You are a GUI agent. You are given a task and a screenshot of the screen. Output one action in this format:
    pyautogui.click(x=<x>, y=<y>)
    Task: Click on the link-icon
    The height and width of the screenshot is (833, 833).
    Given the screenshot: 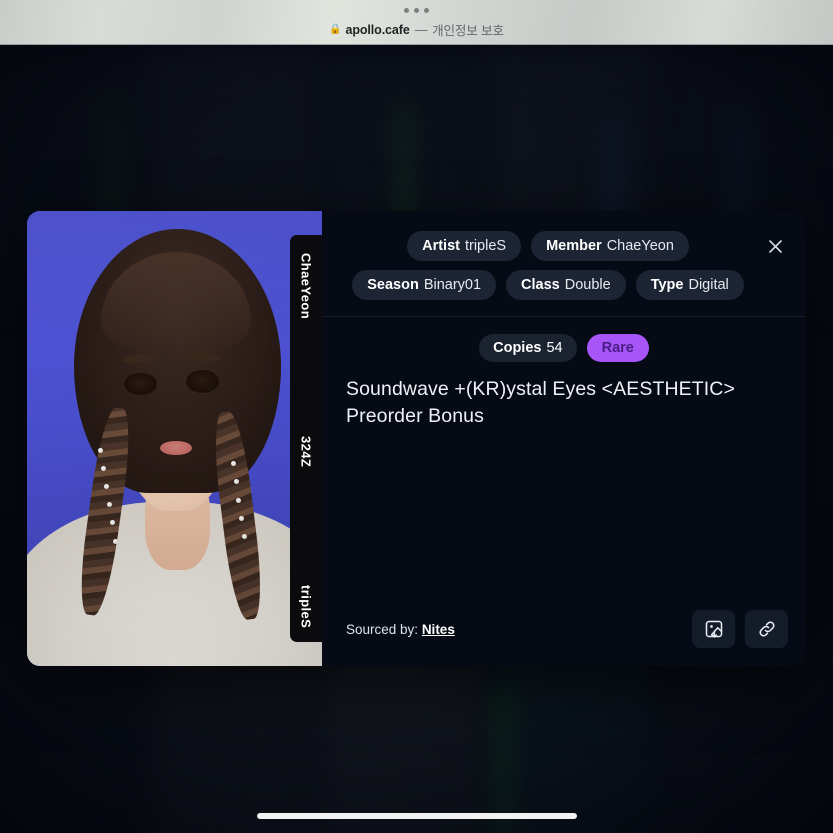 What is the action you would take?
    pyautogui.click(x=767, y=629)
    